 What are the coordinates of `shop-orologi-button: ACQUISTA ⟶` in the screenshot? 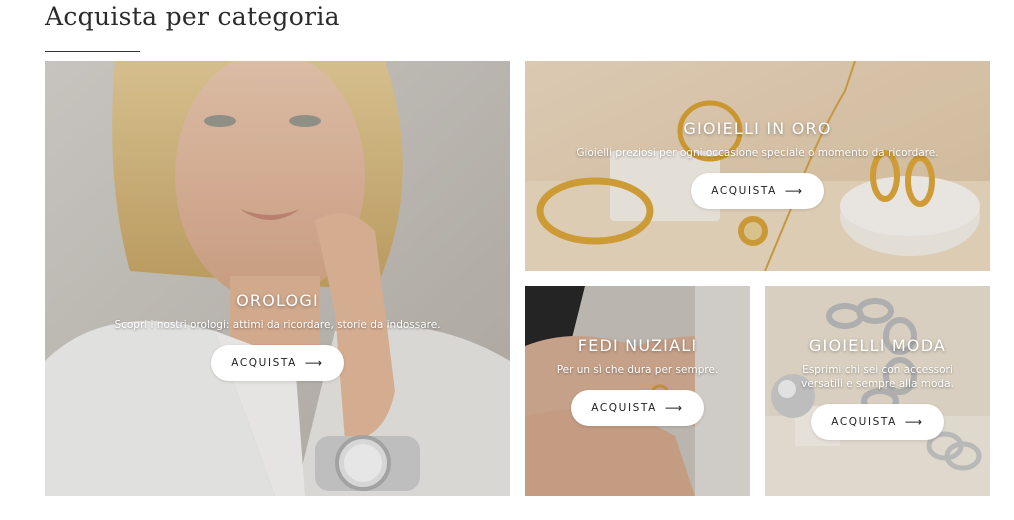 It's located at (277, 363).